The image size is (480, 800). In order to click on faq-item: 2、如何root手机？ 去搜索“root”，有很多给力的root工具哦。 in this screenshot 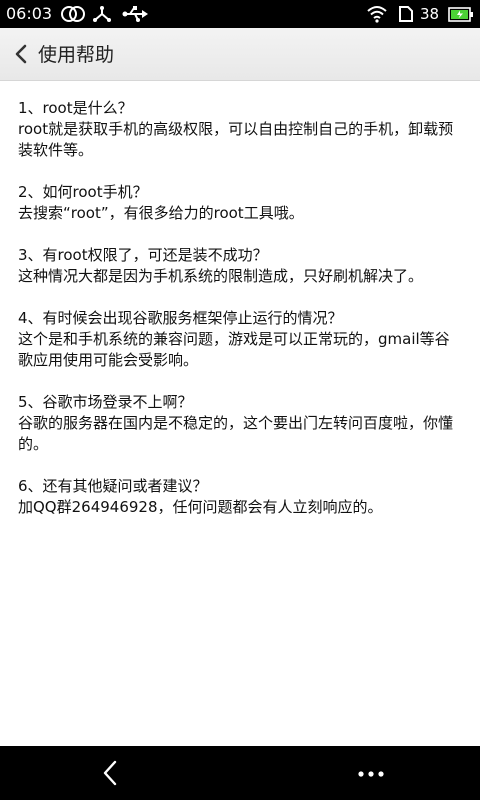, I will do `click(241, 203)`.